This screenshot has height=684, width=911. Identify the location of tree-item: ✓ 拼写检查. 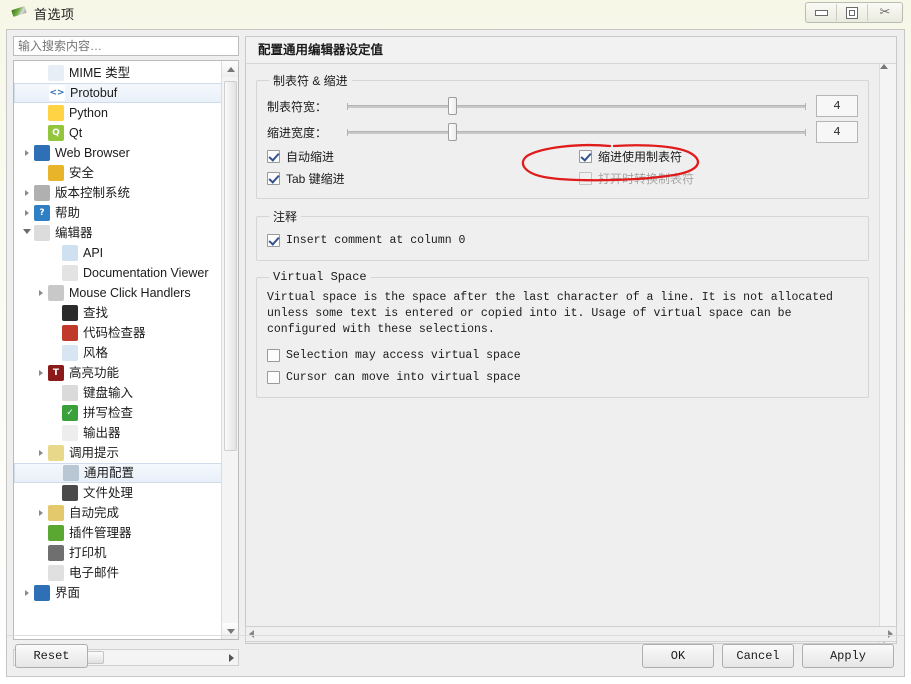
(118, 413).